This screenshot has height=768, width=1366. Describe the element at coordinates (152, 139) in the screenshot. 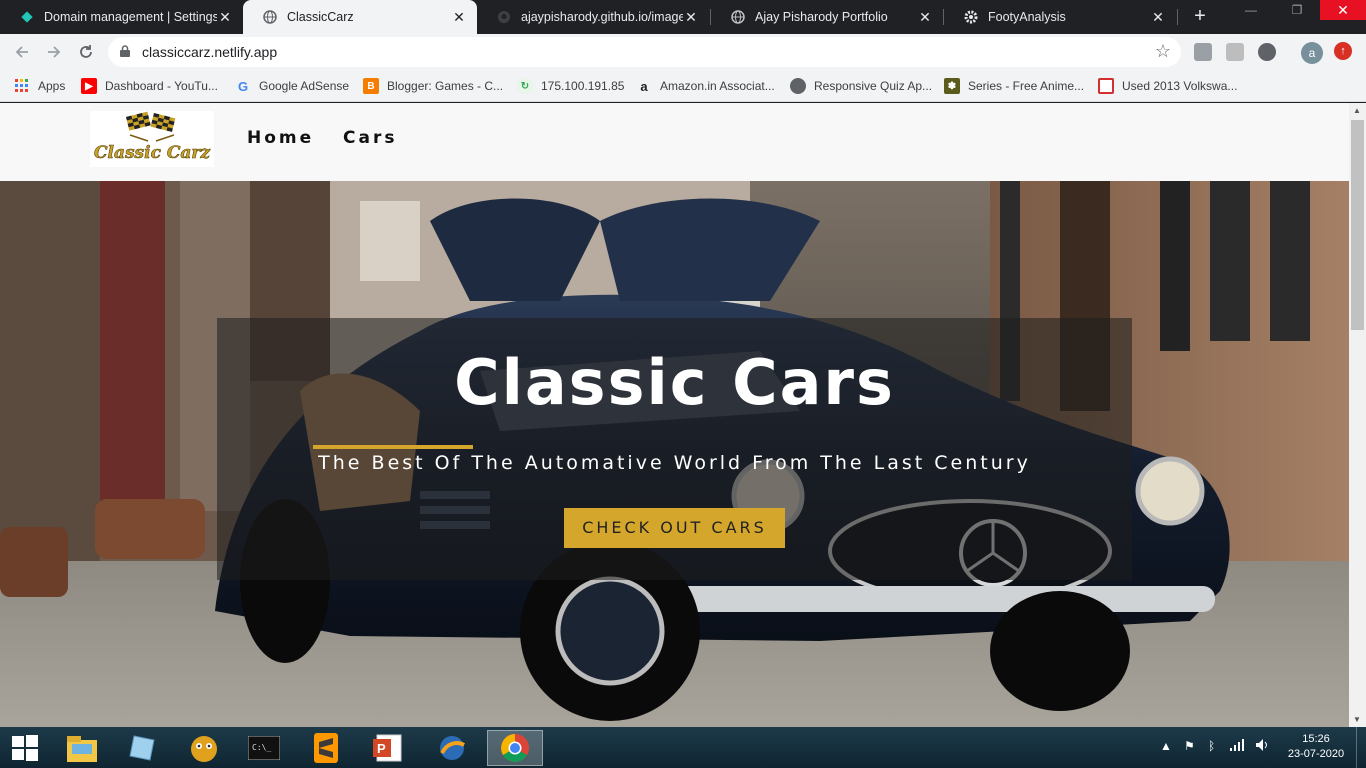

I see `site-logo: Classic Carz` at that location.